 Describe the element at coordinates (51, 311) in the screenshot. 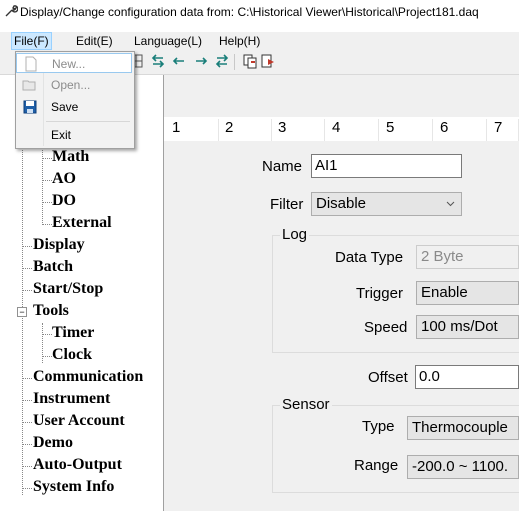

I see `tree-item-tools: Tools` at that location.